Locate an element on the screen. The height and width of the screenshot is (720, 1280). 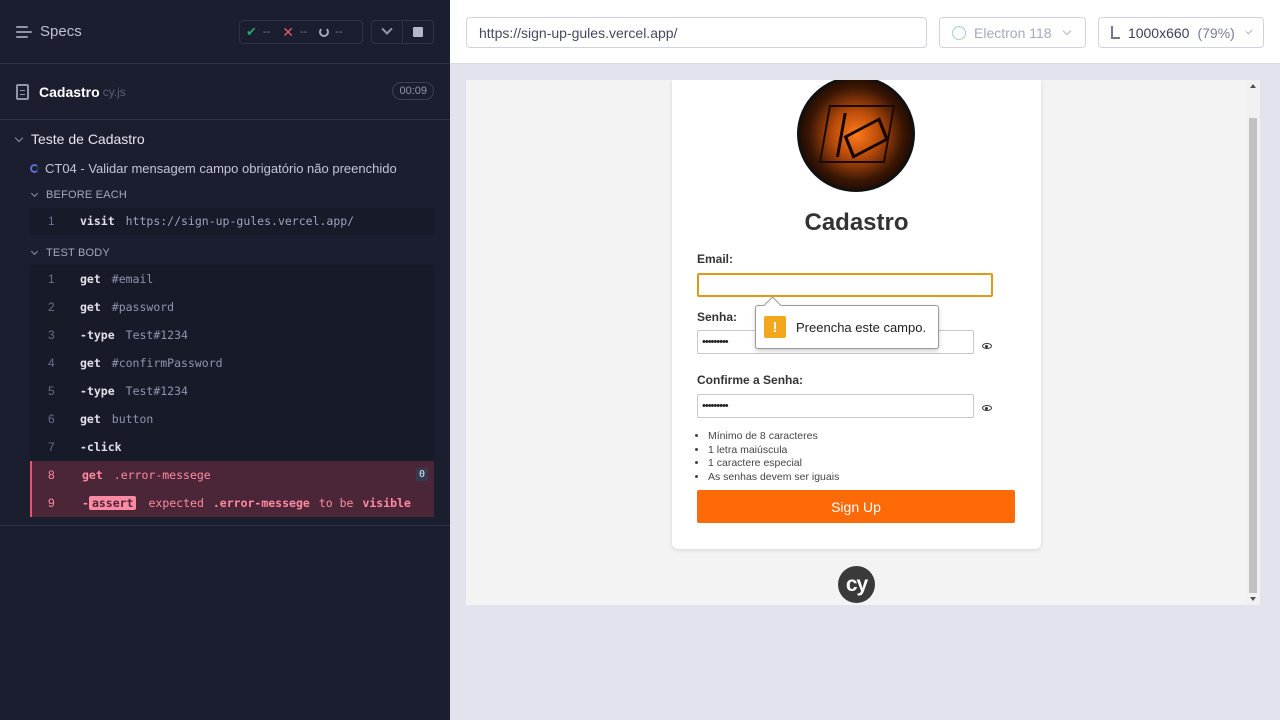
reporter-header: Specs ✔ -- ✕ -- -- is located at coordinates (225, 32).